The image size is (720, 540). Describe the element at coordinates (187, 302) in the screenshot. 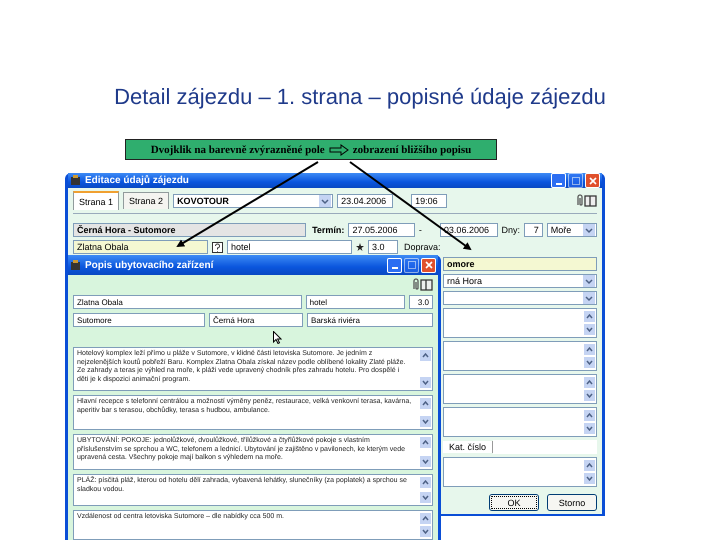

I see `name-field: Zlatna Obala` at that location.